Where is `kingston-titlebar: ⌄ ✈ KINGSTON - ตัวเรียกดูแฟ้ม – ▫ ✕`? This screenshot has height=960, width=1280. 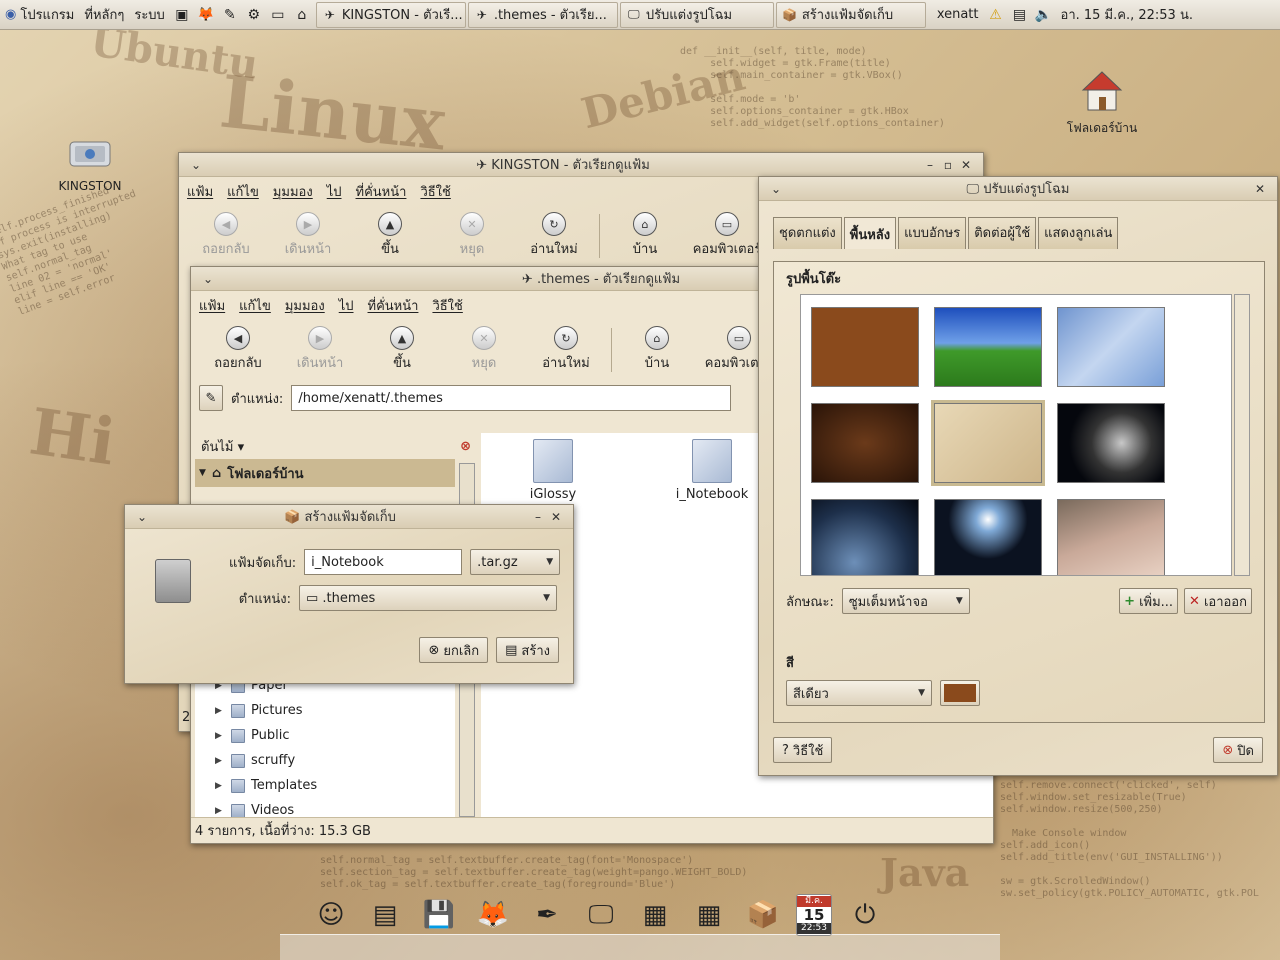 kingston-titlebar: ⌄ ✈ KINGSTON - ตัวเรียกดูแฟ้ม – ▫ ✕ is located at coordinates (581, 165).